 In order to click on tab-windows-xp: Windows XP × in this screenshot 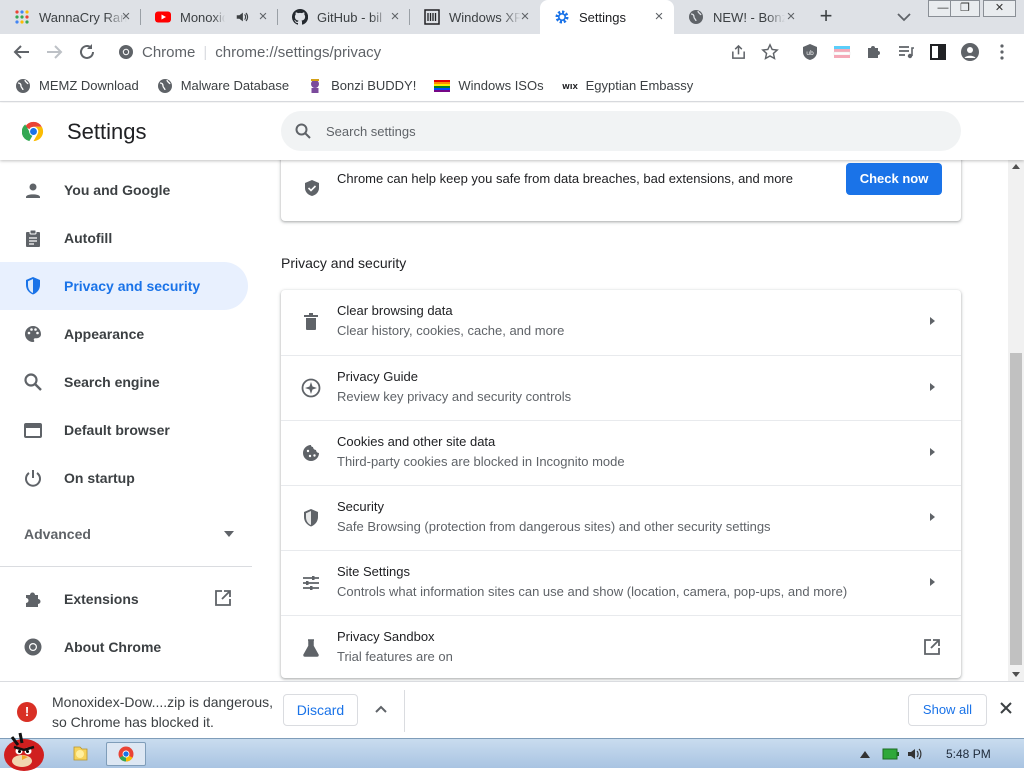, I will do `click(475, 17)`.